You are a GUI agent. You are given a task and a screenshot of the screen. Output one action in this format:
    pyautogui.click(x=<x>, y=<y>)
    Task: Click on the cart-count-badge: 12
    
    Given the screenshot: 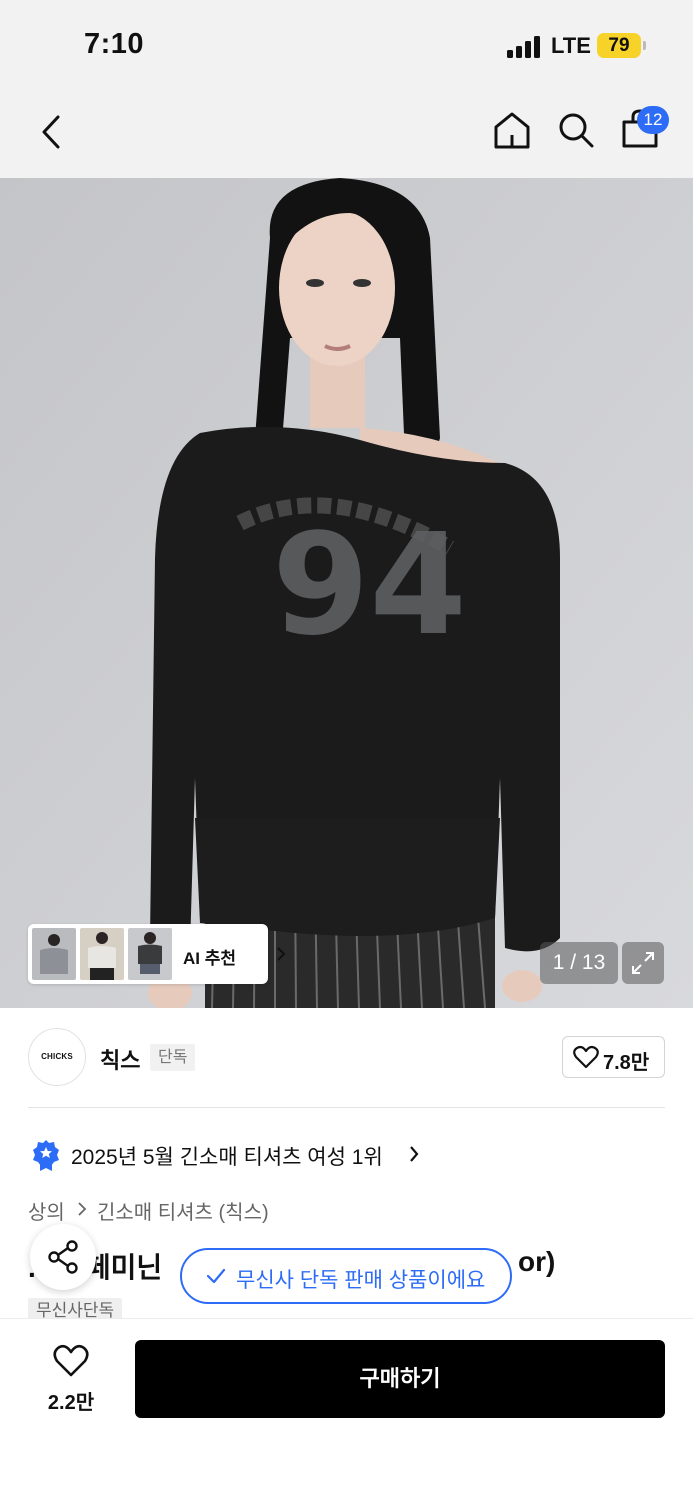 What is the action you would take?
    pyautogui.click(x=653, y=120)
    